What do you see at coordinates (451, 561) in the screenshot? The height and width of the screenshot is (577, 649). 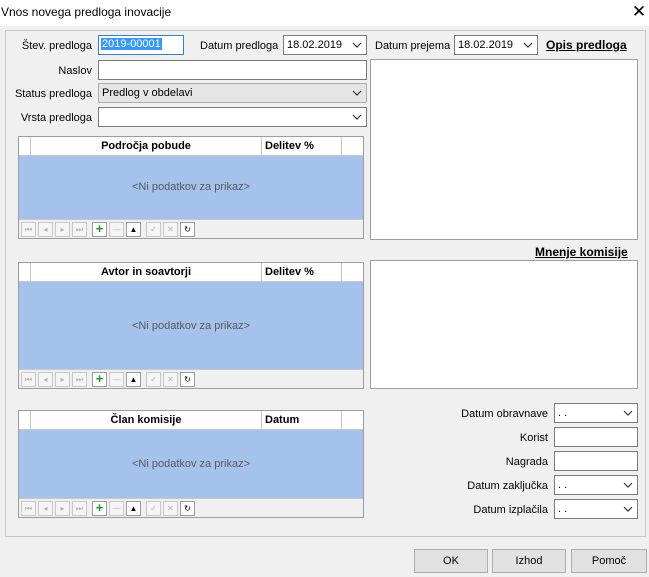 I see `ok-button: OK` at bounding box center [451, 561].